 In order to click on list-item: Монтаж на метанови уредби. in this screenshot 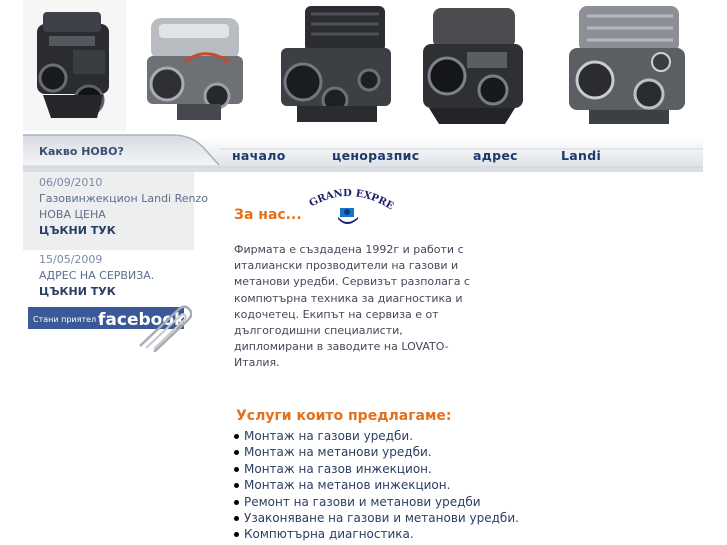, I will do `click(376, 452)`.